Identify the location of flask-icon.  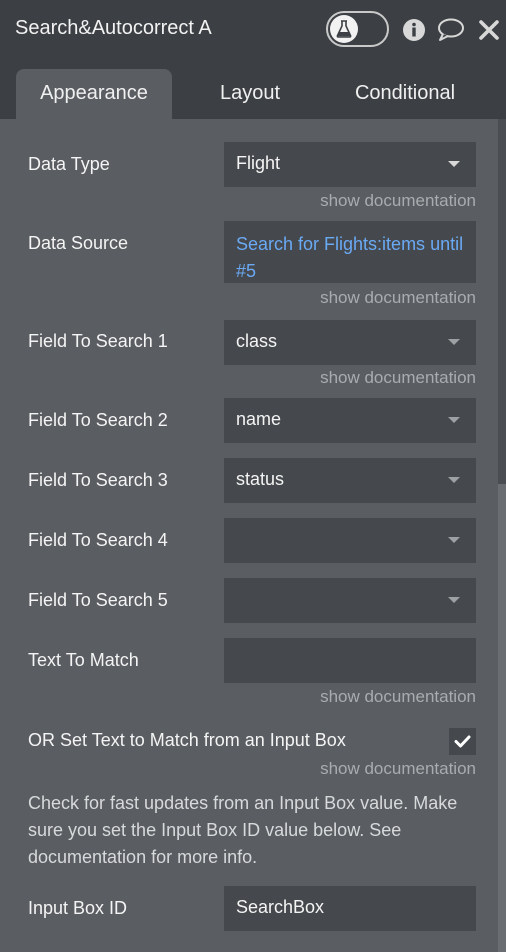
(344, 29).